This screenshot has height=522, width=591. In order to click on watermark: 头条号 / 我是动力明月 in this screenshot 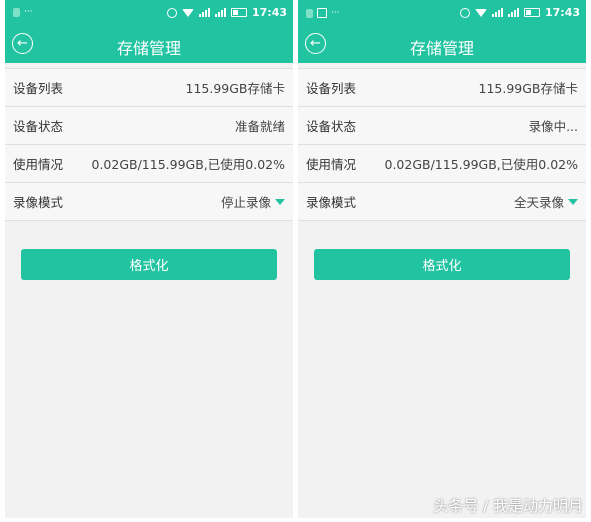, I will do `click(508, 506)`.